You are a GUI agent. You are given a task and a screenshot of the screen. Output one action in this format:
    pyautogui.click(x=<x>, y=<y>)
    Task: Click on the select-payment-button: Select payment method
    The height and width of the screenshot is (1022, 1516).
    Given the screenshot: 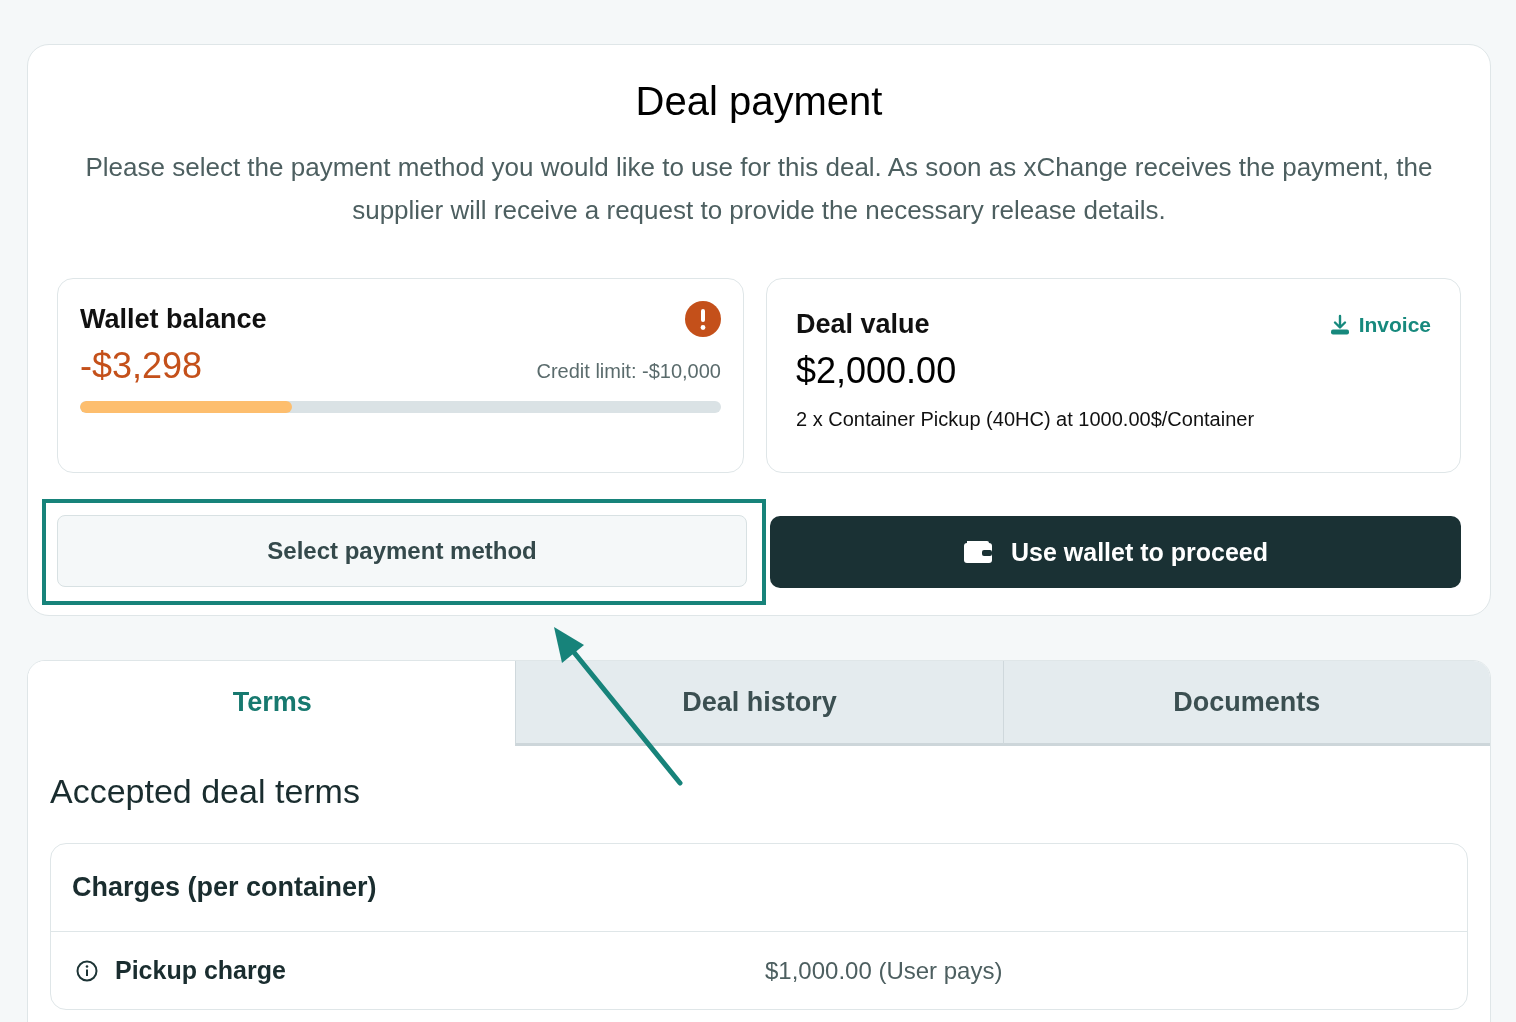 What is the action you would take?
    pyautogui.click(x=402, y=551)
    